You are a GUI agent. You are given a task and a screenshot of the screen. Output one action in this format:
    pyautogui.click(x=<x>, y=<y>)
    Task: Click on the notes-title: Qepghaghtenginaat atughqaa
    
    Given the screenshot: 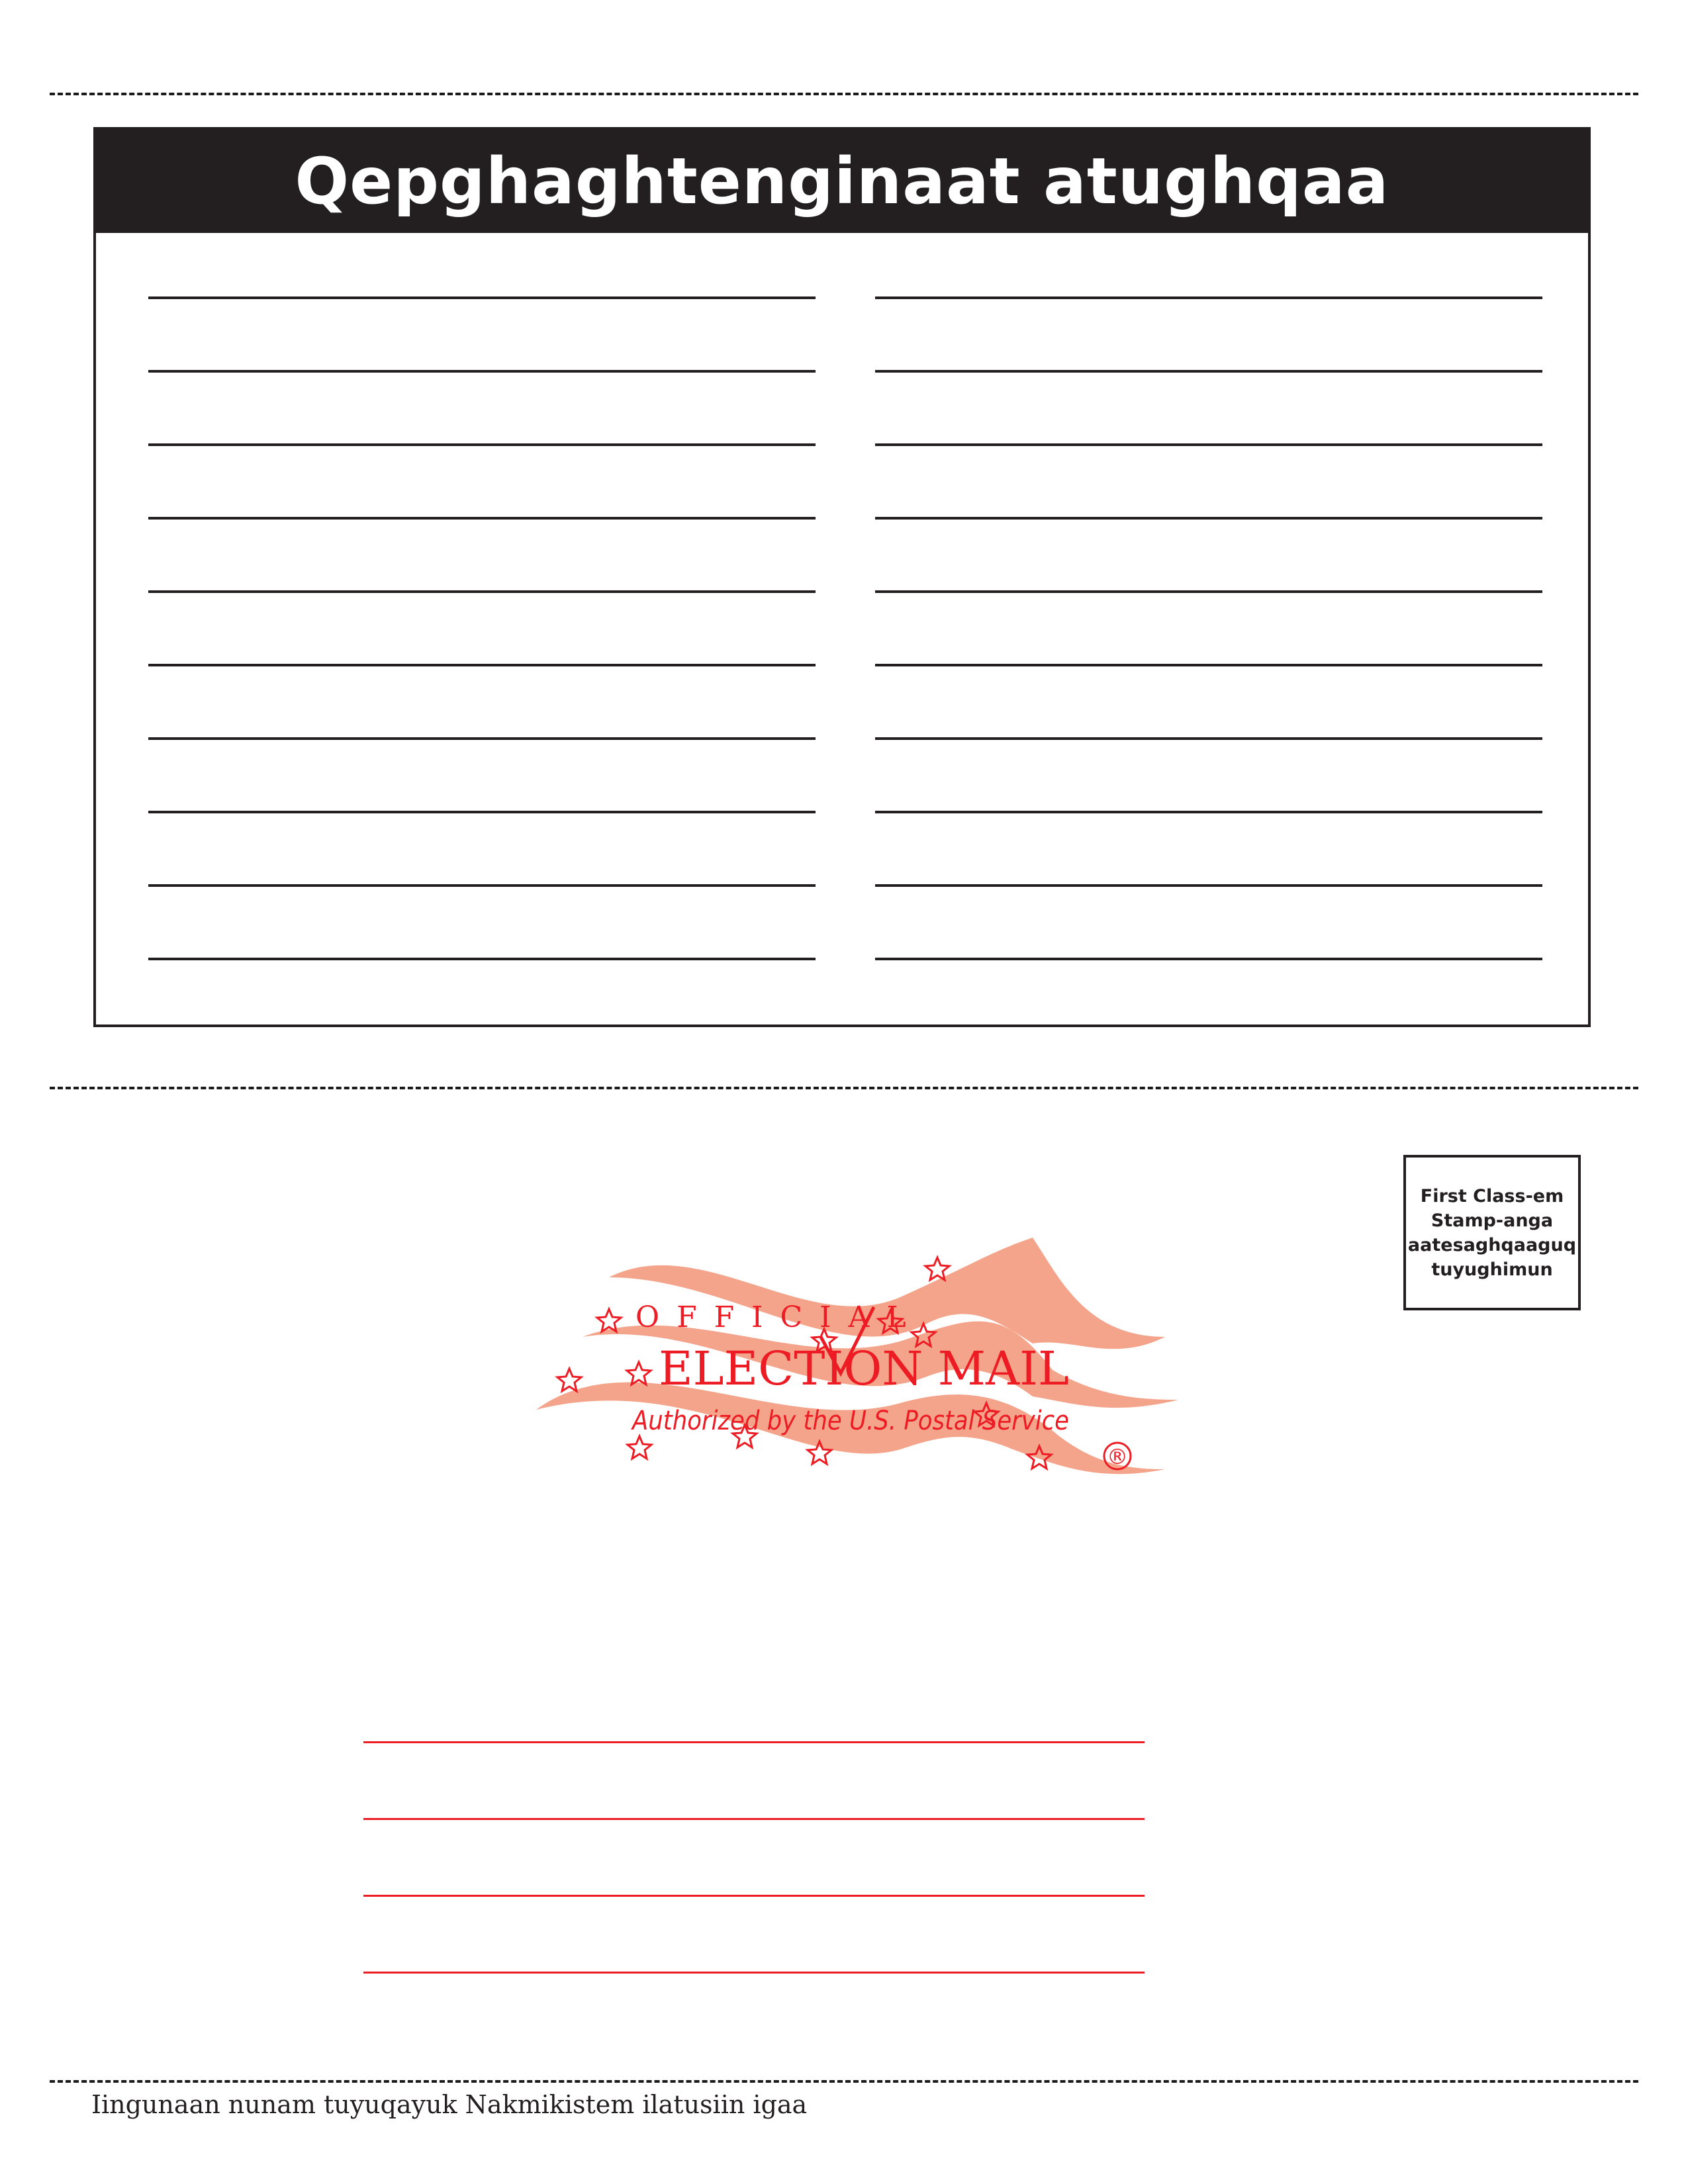 What is the action you would take?
    pyautogui.click(x=842, y=181)
    